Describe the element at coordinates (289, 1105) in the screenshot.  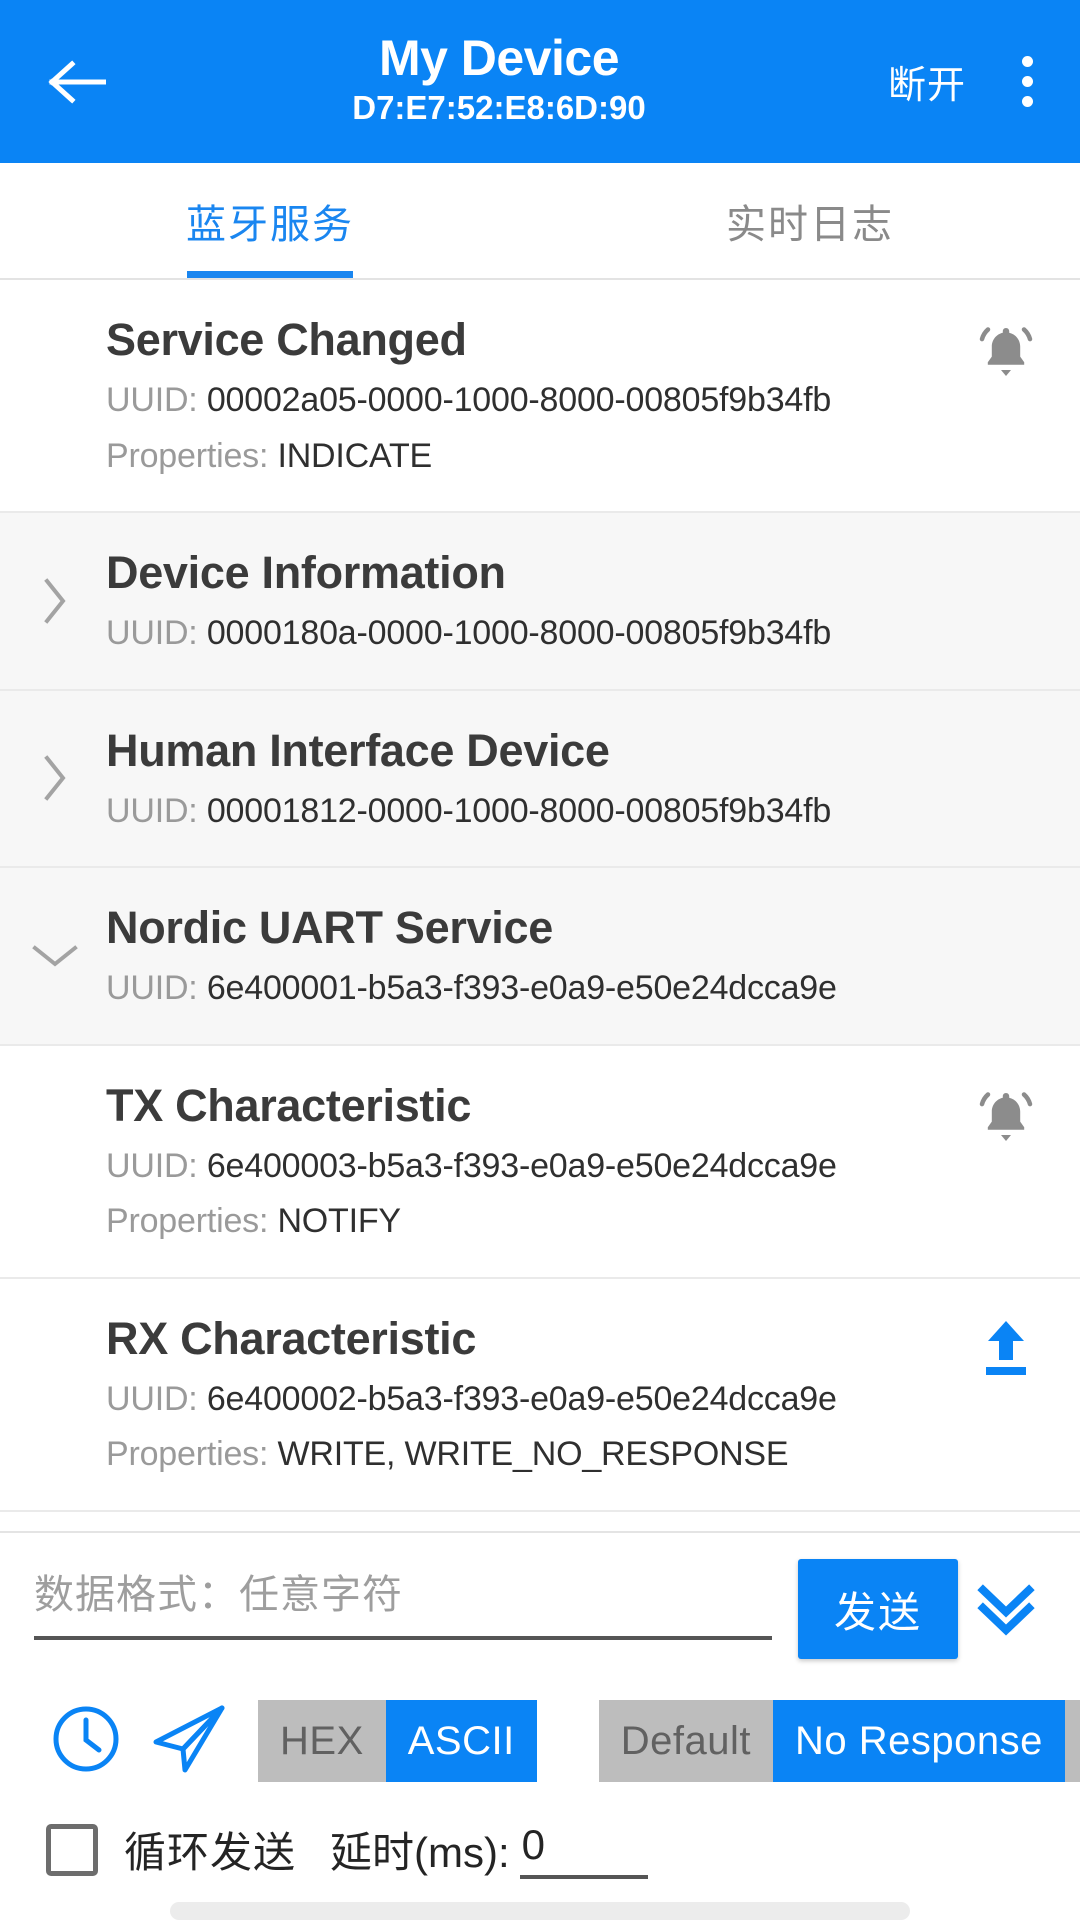
I see `characteristic-name: TX Characteristic` at that location.